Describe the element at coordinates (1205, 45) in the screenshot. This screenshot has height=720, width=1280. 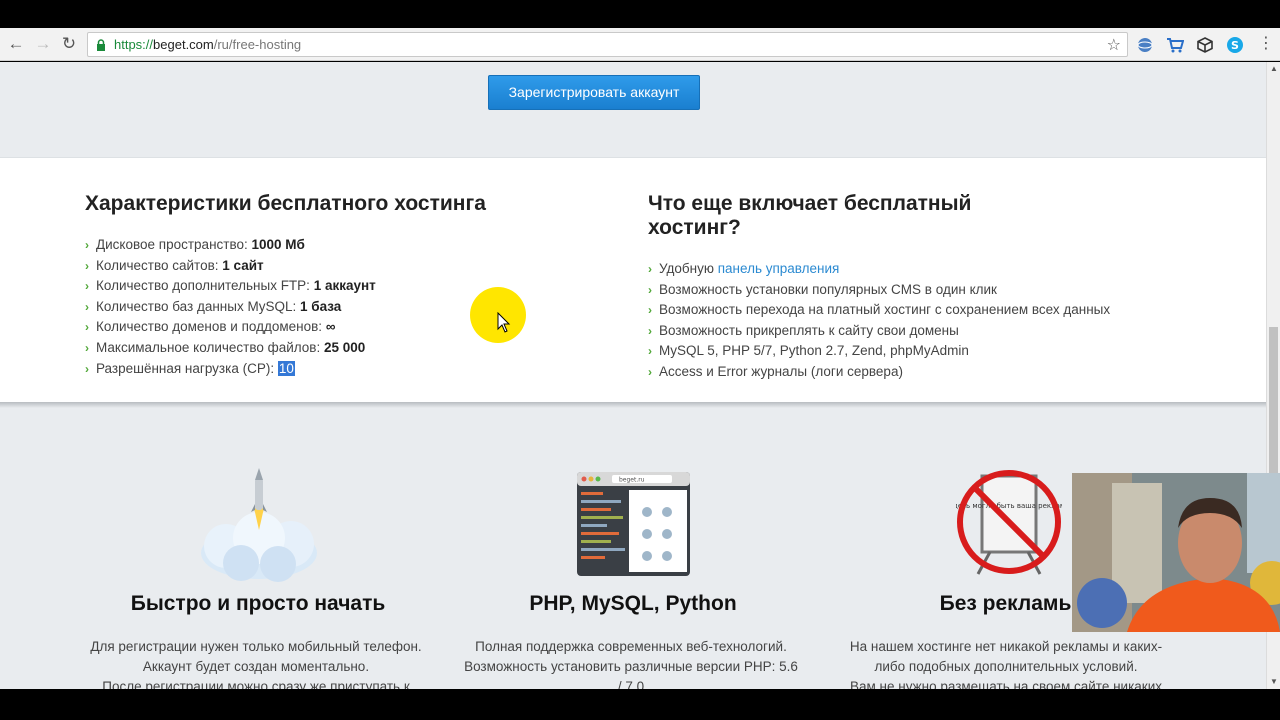
I see `cube-extension-icon` at that location.